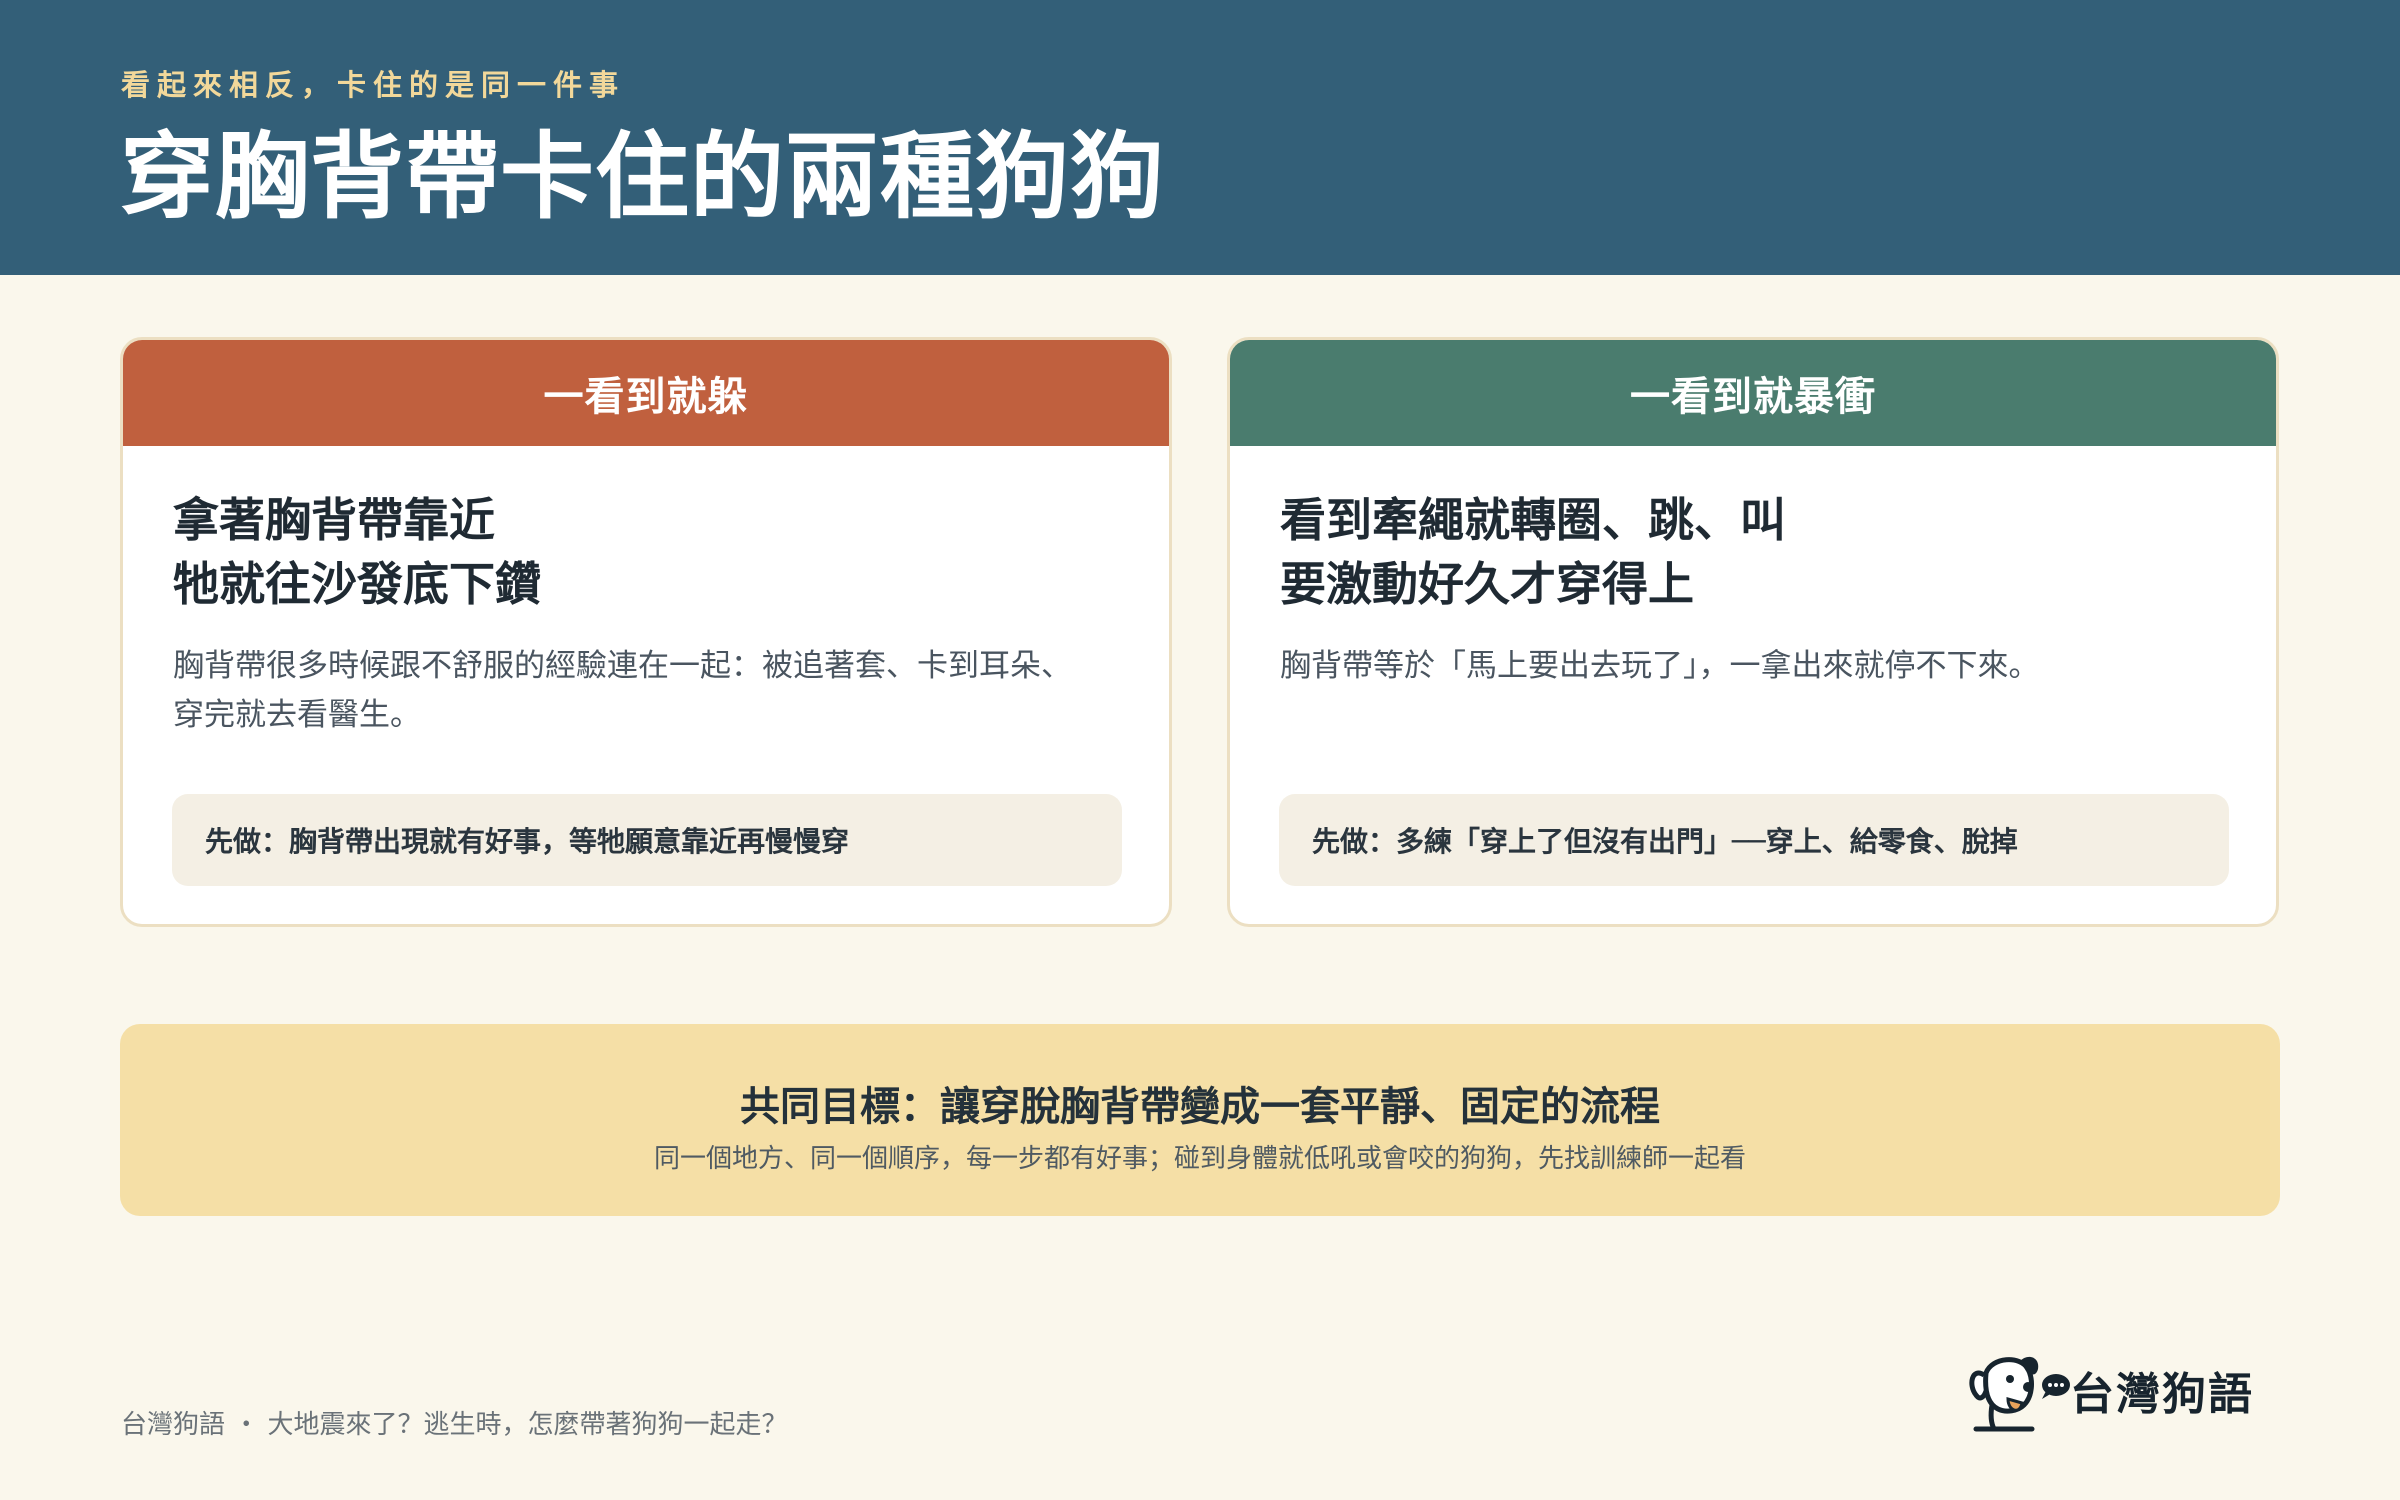  Describe the element at coordinates (646, 393) in the screenshot. I see `card-heading: 一看到就躲` at that location.